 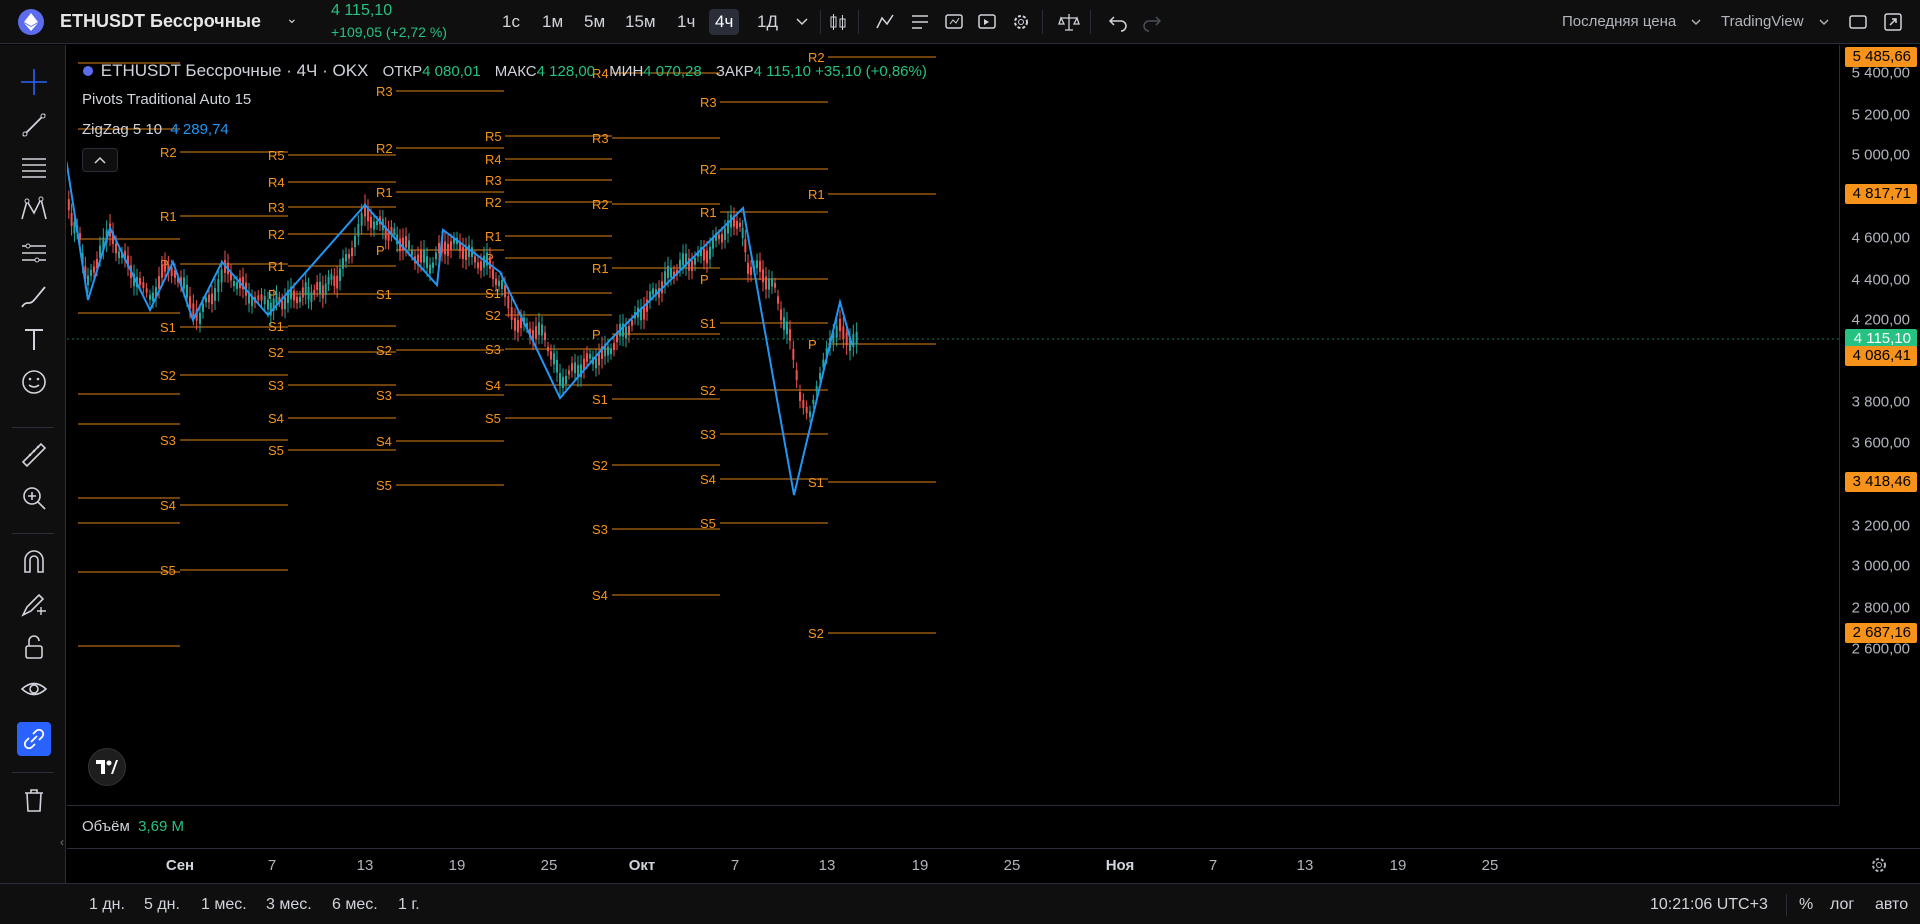 What do you see at coordinates (402, 71) in the screenshot?
I see `legend-open-label: ОТКР` at bounding box center [402, 71].